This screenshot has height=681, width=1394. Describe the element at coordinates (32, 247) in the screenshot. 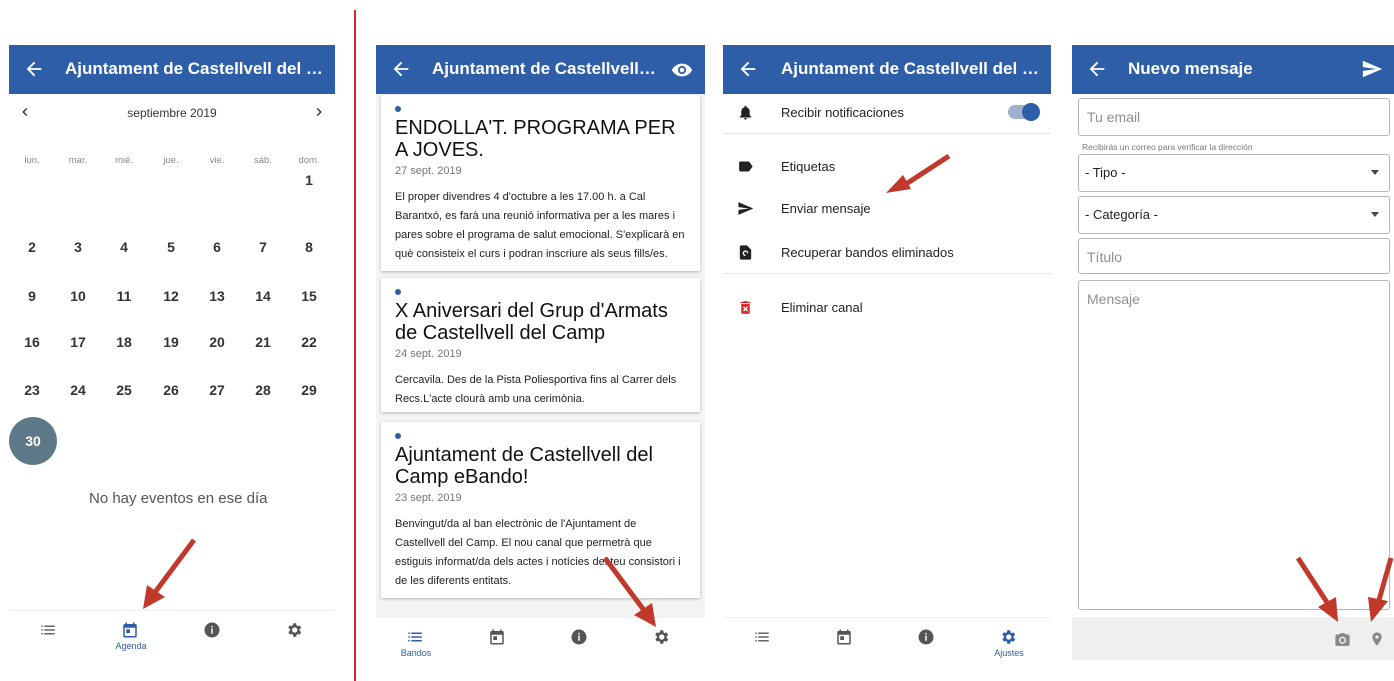

I see `calendar-day: 2` at that location.